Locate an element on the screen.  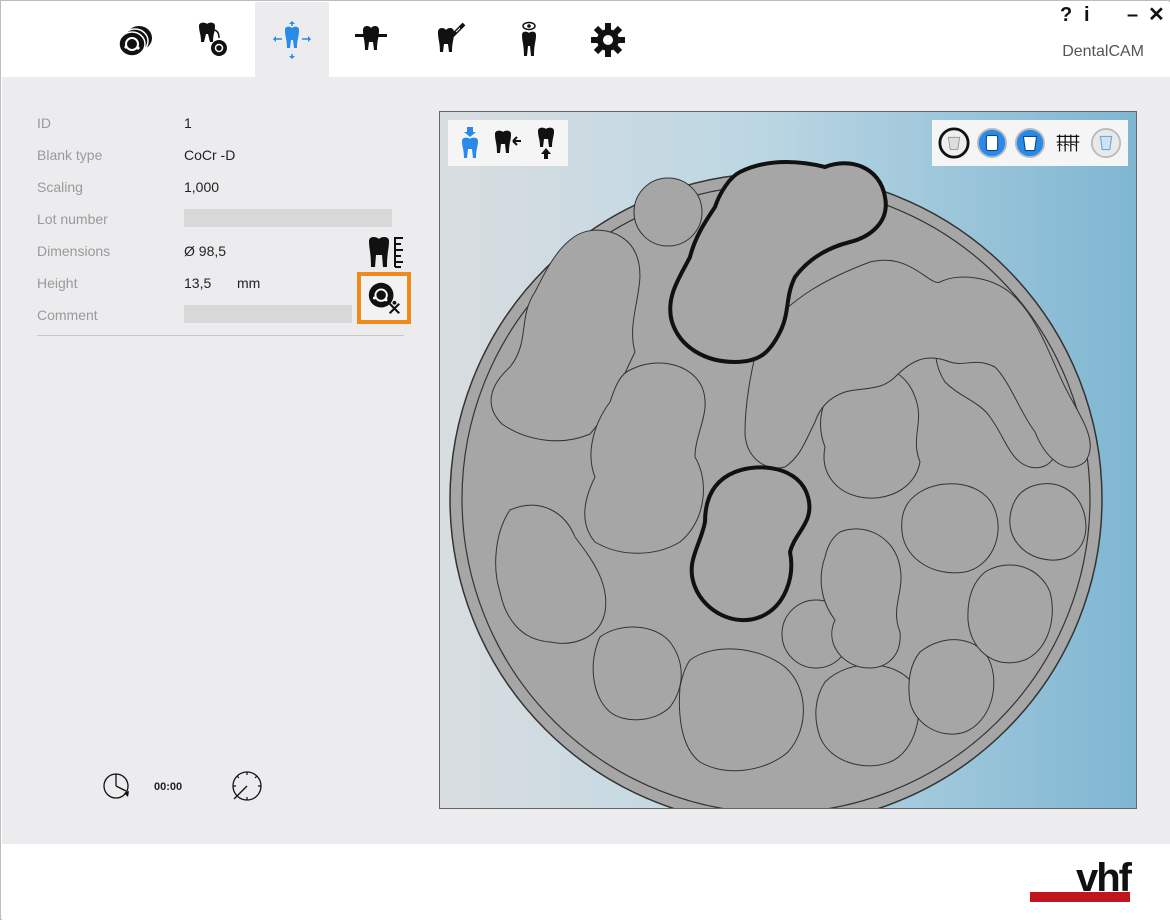
tool-lift is located at coordinates (546, 143).